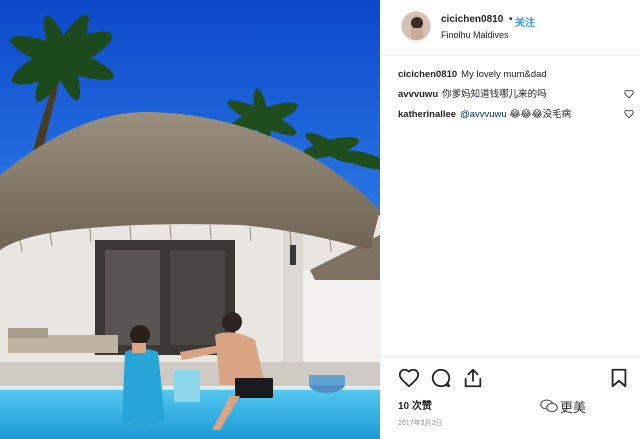 This screenshot has width=640, height=439. Describe the element at coordinates (525, 21) in the screenshot. I see `follow-button: 关注` at that location.